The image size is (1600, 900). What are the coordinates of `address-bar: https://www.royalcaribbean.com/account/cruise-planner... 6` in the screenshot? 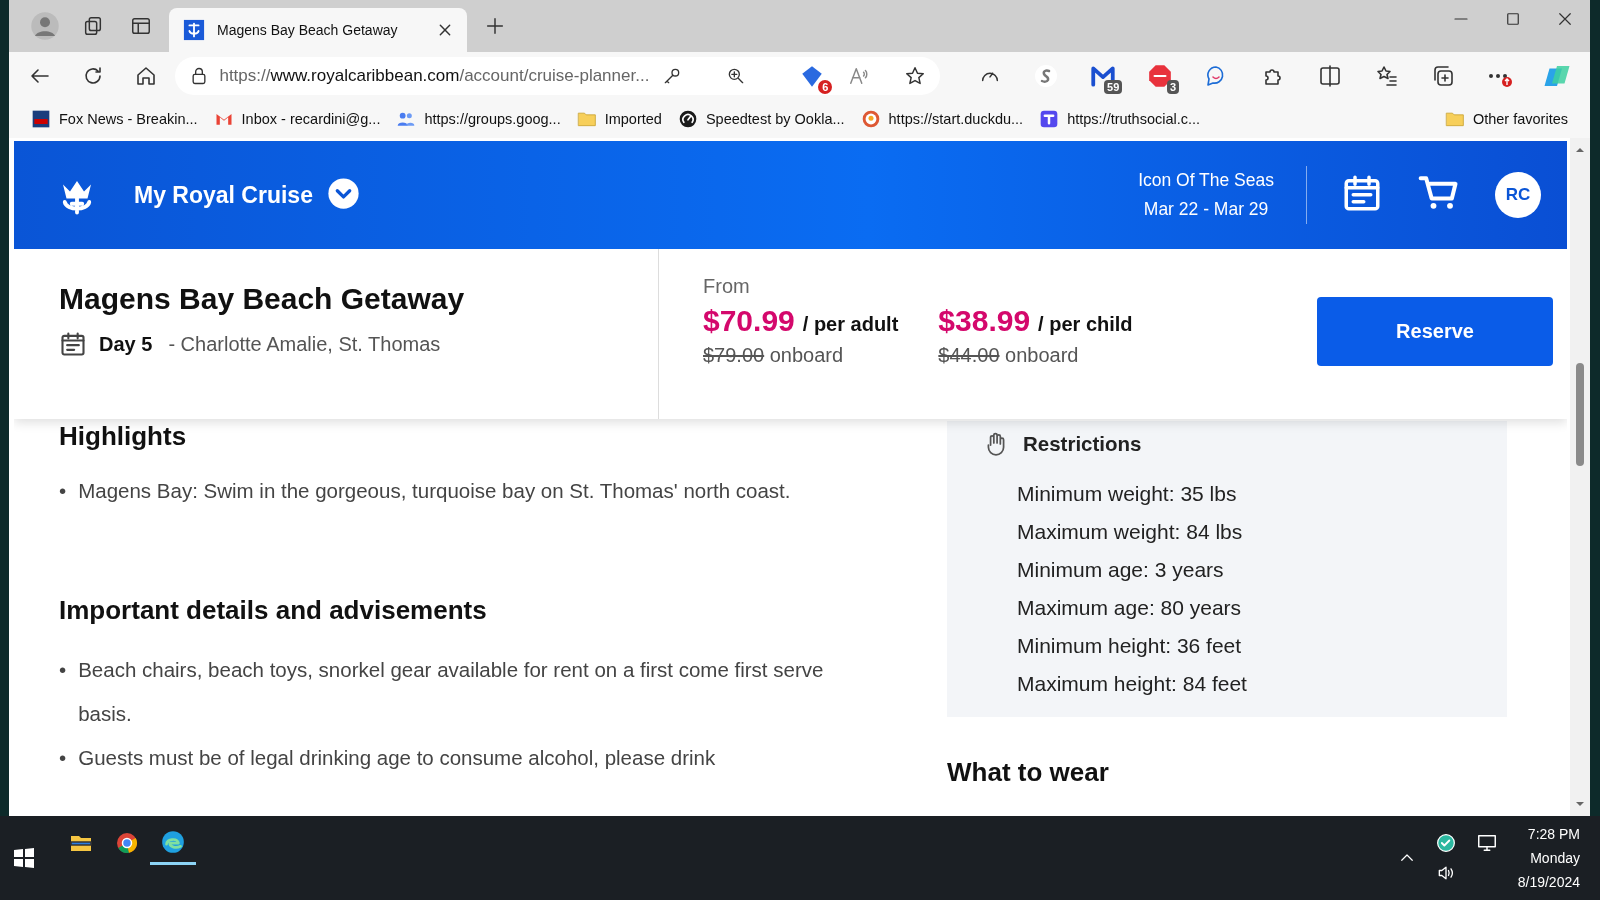 It's located at (558, 76).